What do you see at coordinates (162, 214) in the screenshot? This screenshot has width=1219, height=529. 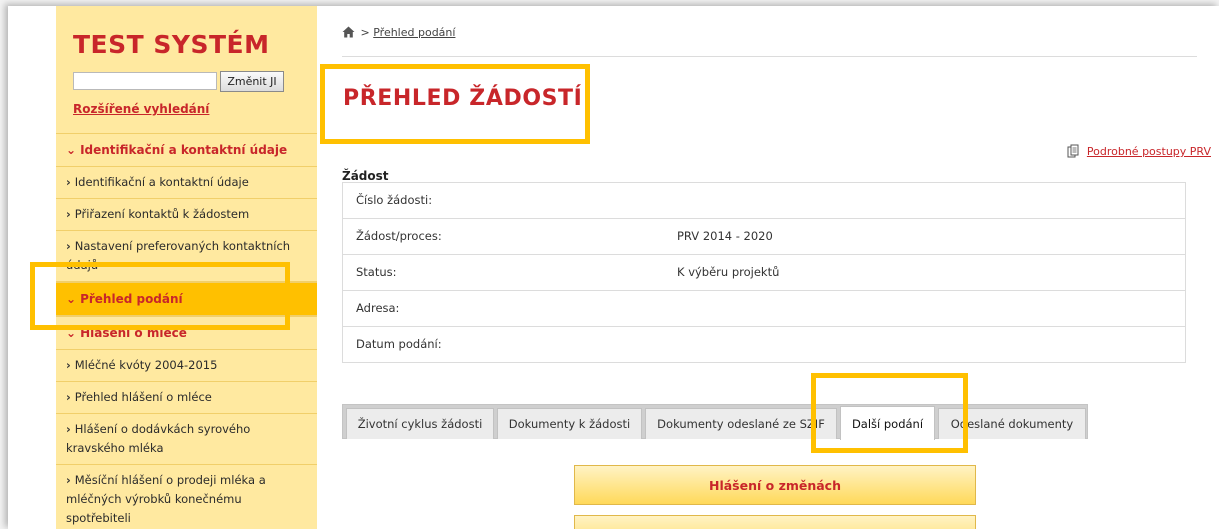 I see `sidebar-item-label: Přiřazení kontaktů k žádostem` at bounding box center [162, 214].